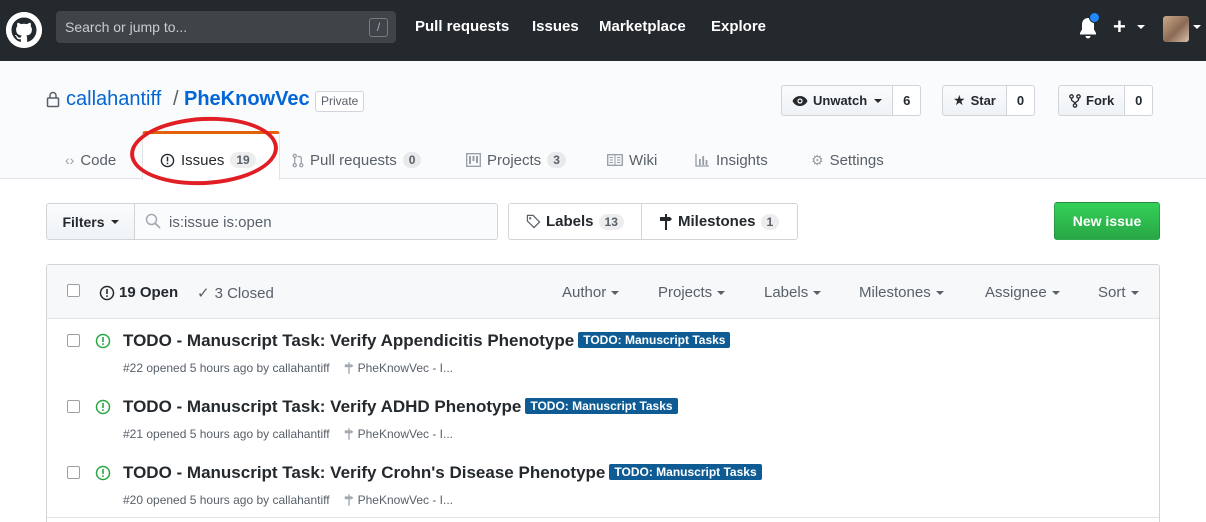 This screenshot has height=522, width=1206. Describe the element at coordinates (591, 292) in the screenshot. I see `author-dropdown: Author` at that location.